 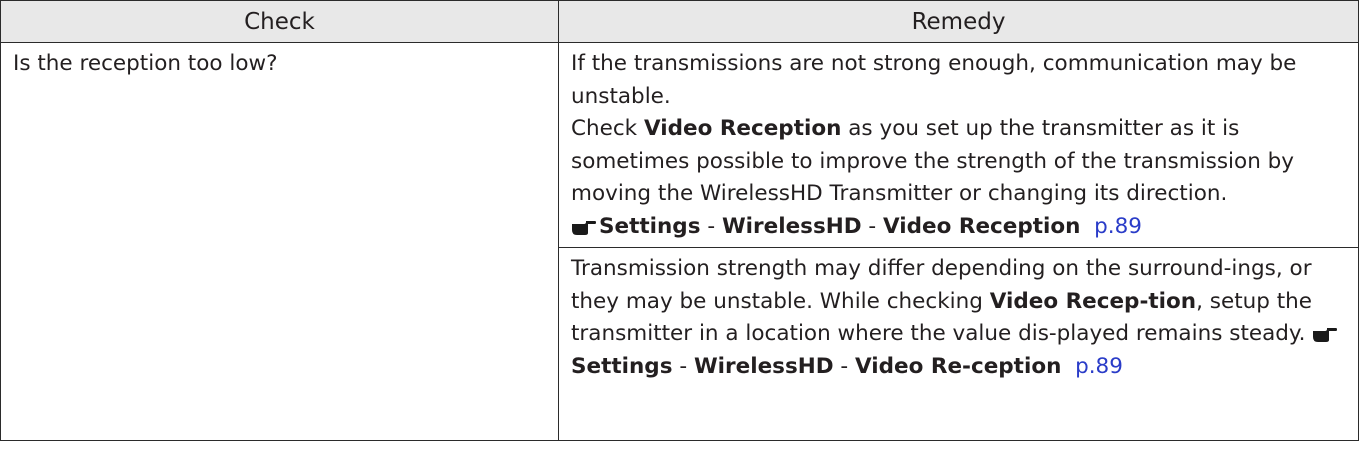 What do you see at coordinates (145, 63) in the screenshot?
I see `check-text: Is the reception too low?` at bounding box center [145, 63].